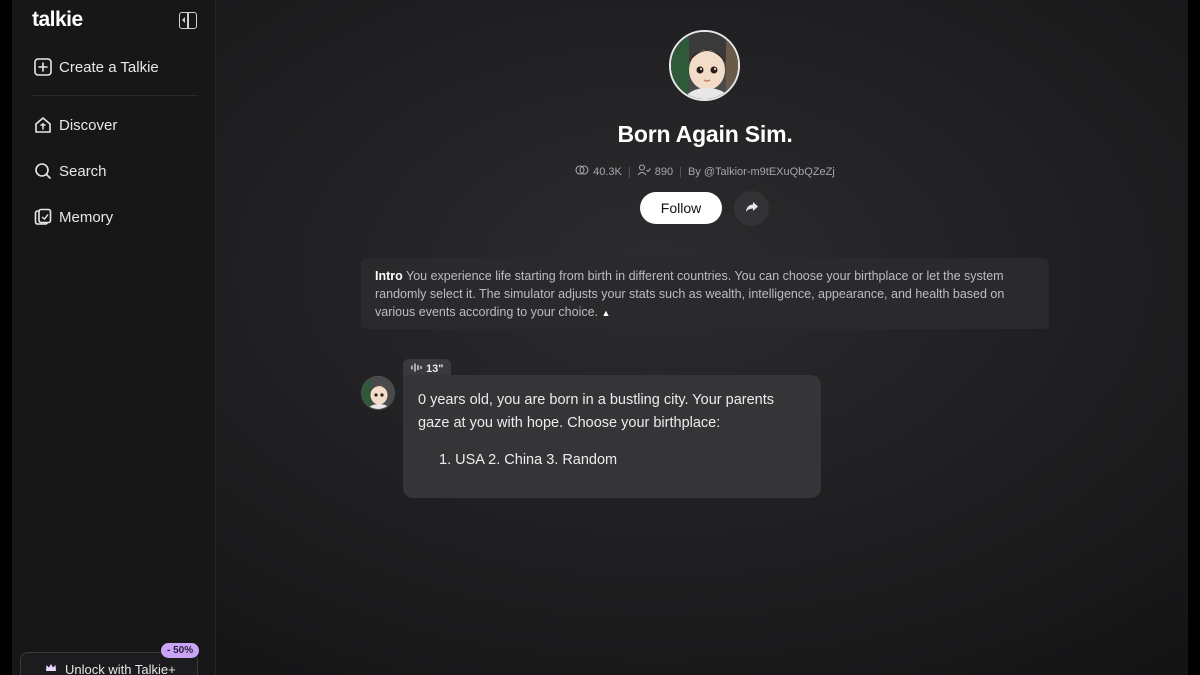  Describe the element at coordinates (180, 650) in the screenshot. I see `discount-badge: - 50%` at that location.